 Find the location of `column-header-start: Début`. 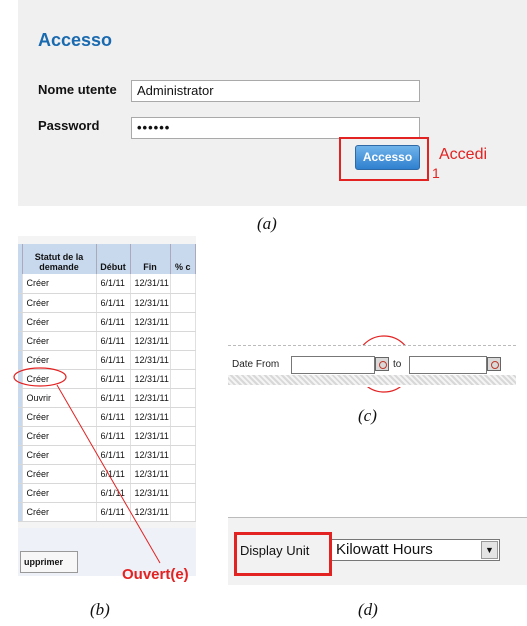

column-header-start: Début is located at coordinates (113, 259).